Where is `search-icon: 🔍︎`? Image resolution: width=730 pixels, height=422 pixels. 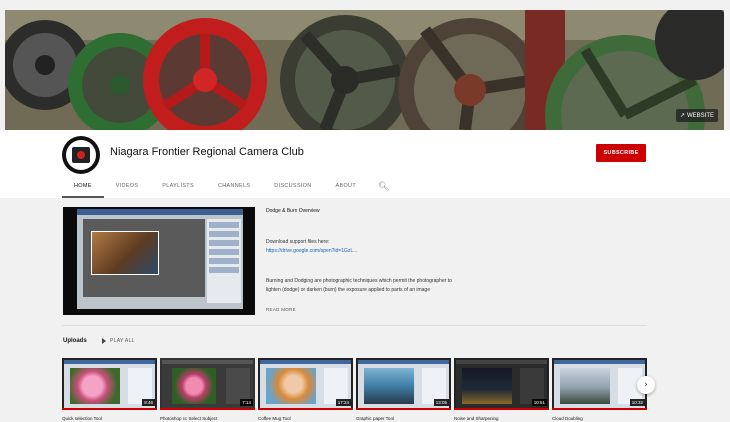 search-icon: 🔍︎ is located at coordinates (384, 187).